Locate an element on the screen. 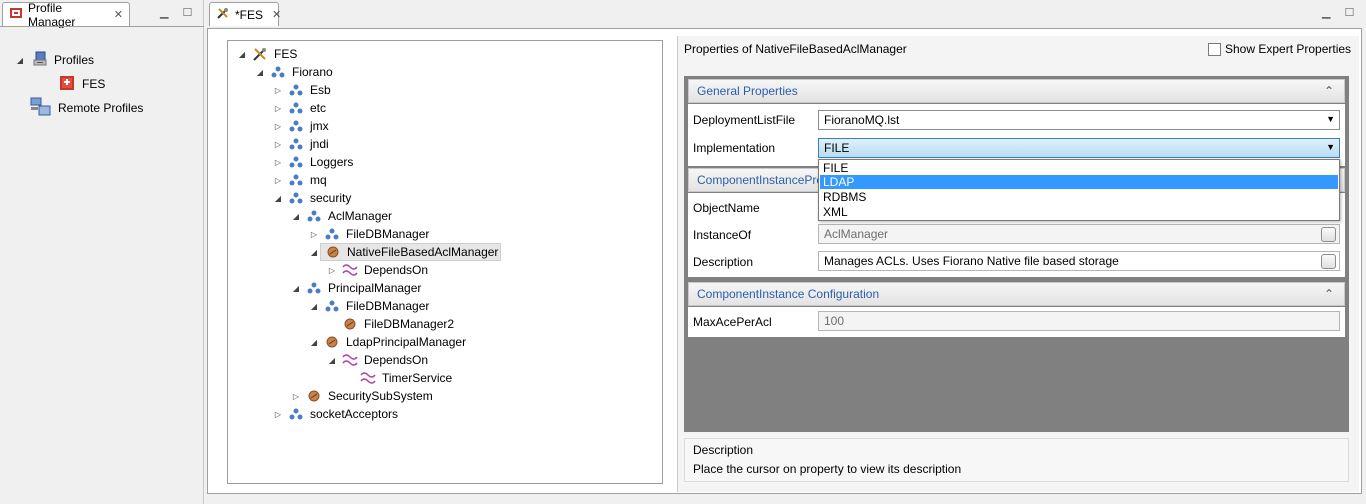 The width and height of the screenshot is (1366, 504). tree-node-fes: FES is located at coordinates (81, 84).